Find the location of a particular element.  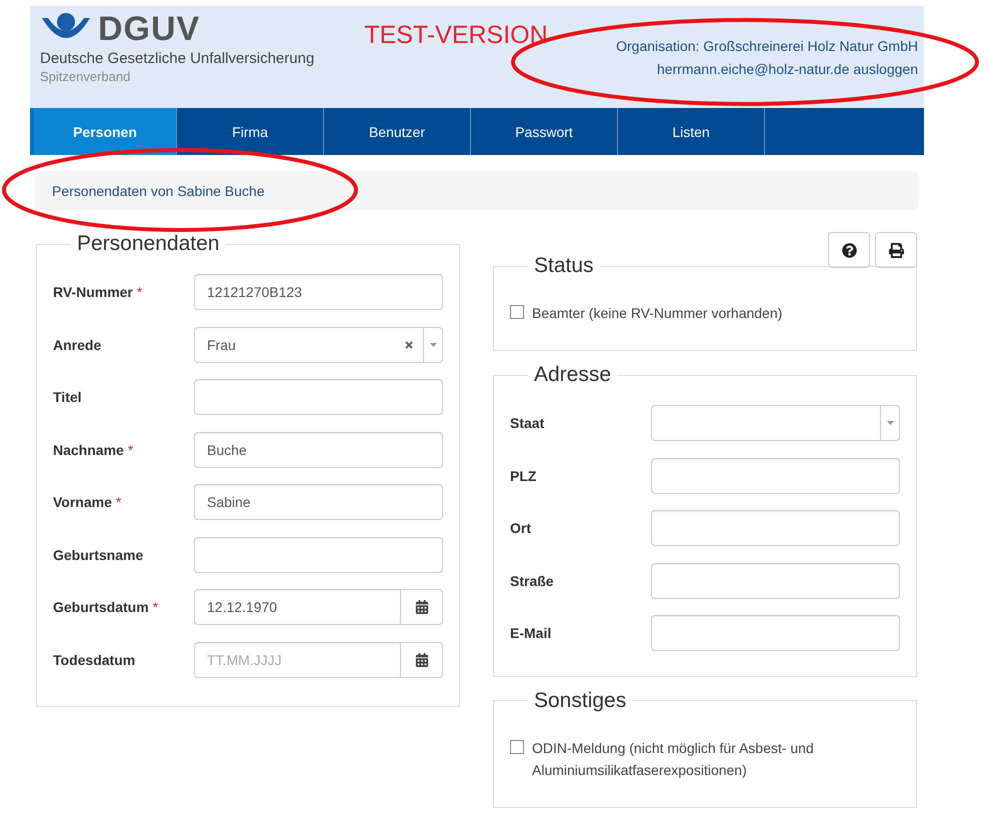

logo-subtitle: Deutsche Gesetzliche Unfallversicherung is located at coordinates (177, 58).